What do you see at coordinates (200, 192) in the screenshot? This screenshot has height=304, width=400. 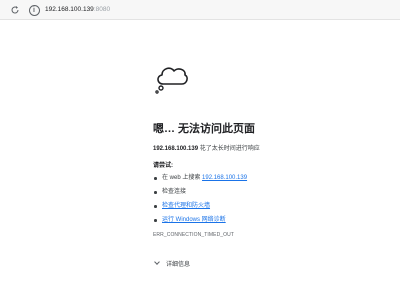 I see `suggestion-check-connection: 检查连接` at bounding box center [200, 192].